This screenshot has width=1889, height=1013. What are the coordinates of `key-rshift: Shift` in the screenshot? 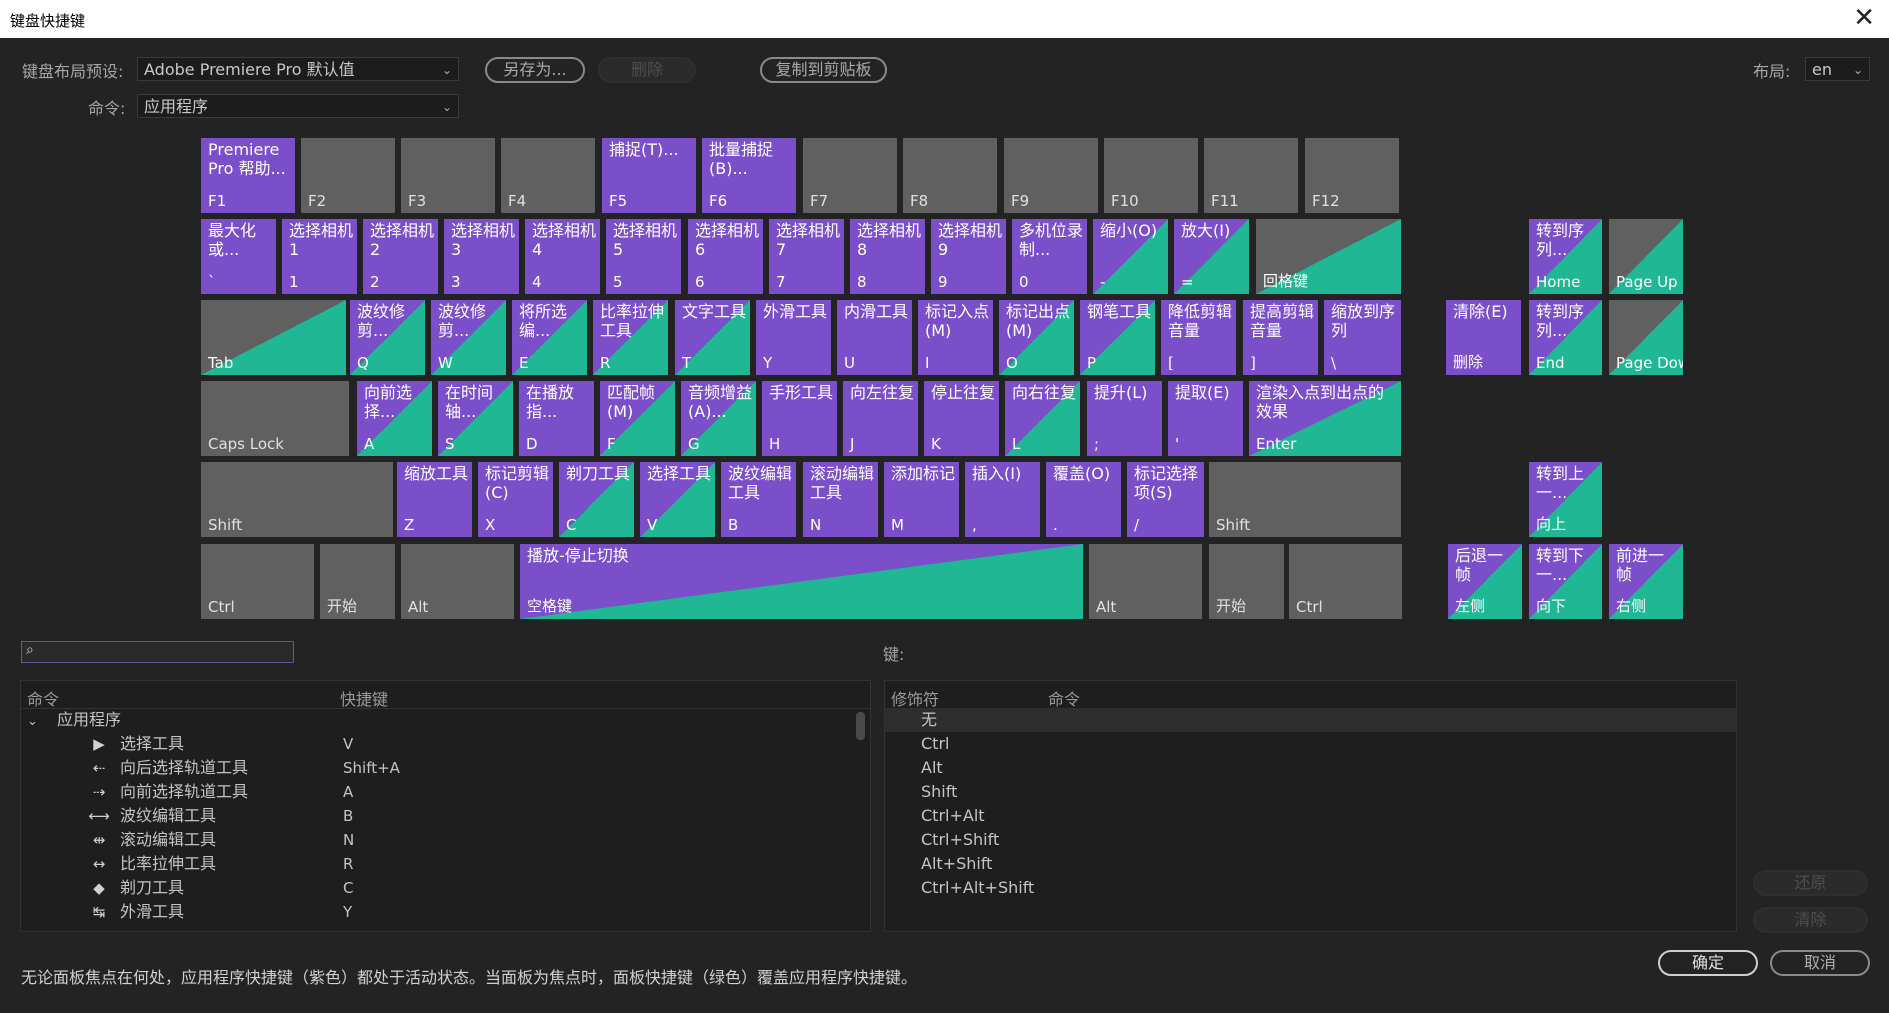 It's located at (1305, 499).